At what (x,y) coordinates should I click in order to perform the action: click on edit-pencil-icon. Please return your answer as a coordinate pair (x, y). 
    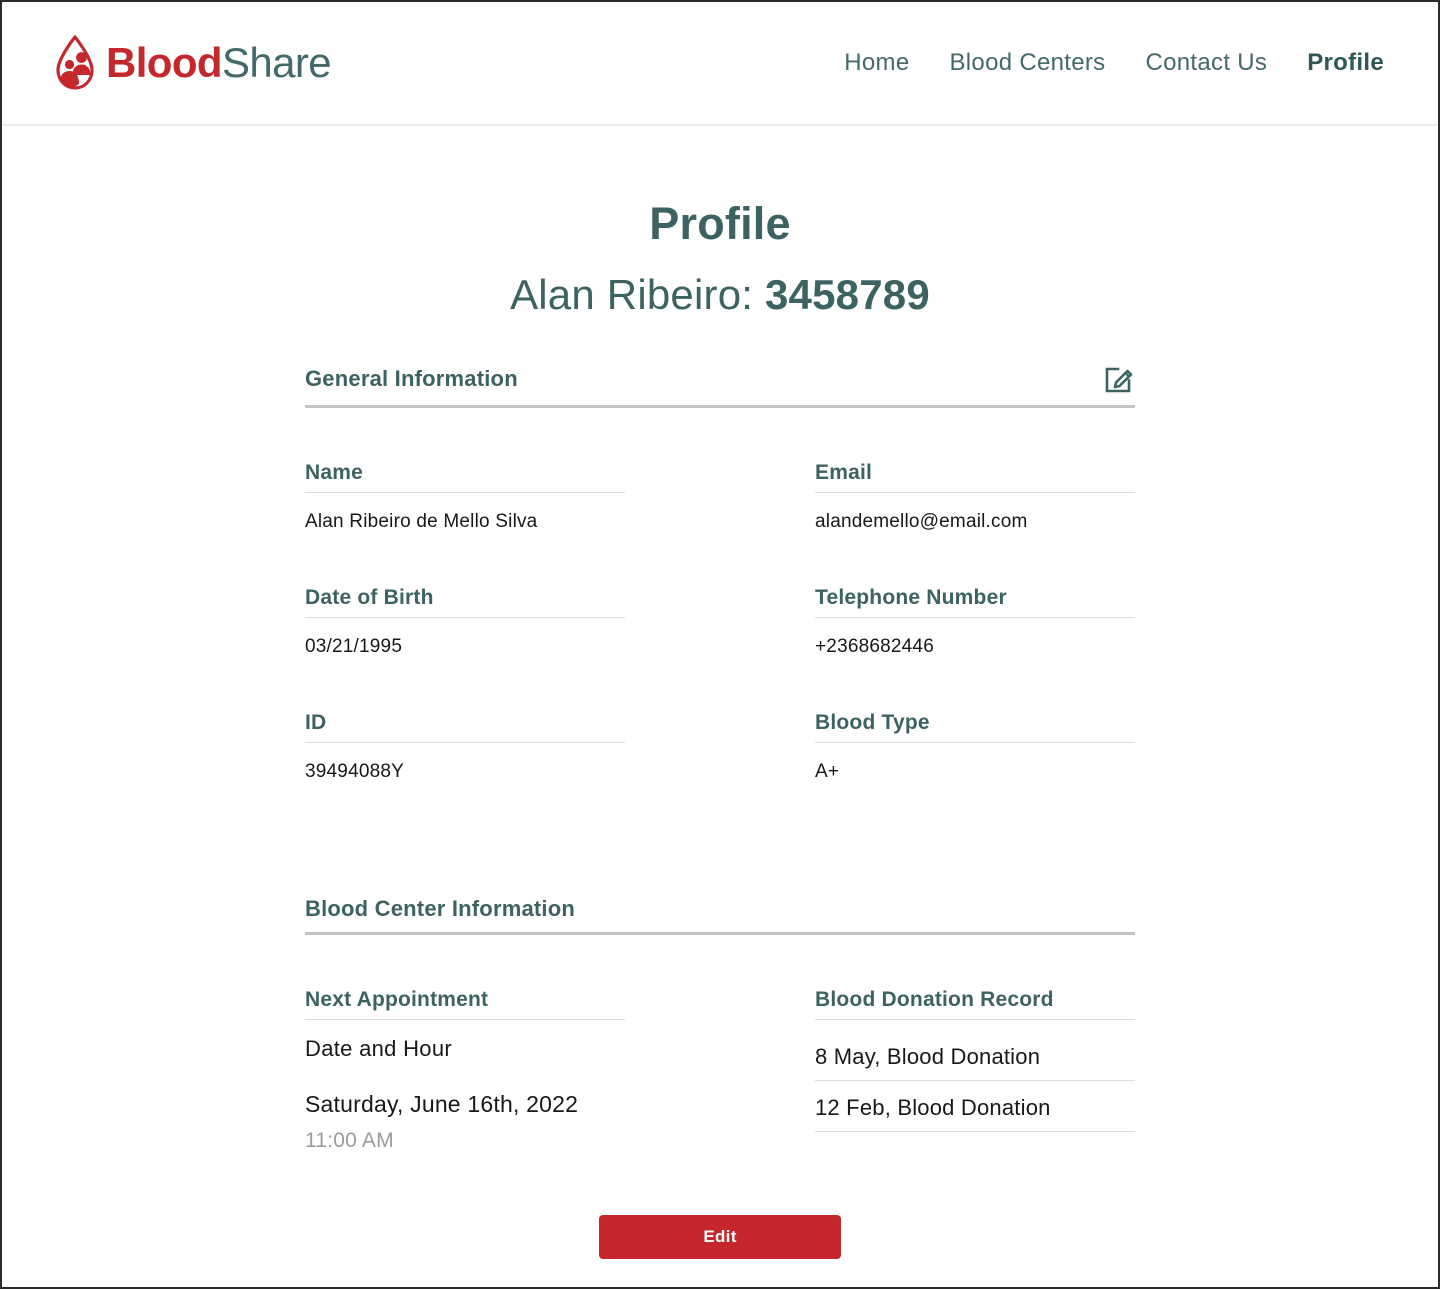
    Looking at the image, I should click on (1119, 379).